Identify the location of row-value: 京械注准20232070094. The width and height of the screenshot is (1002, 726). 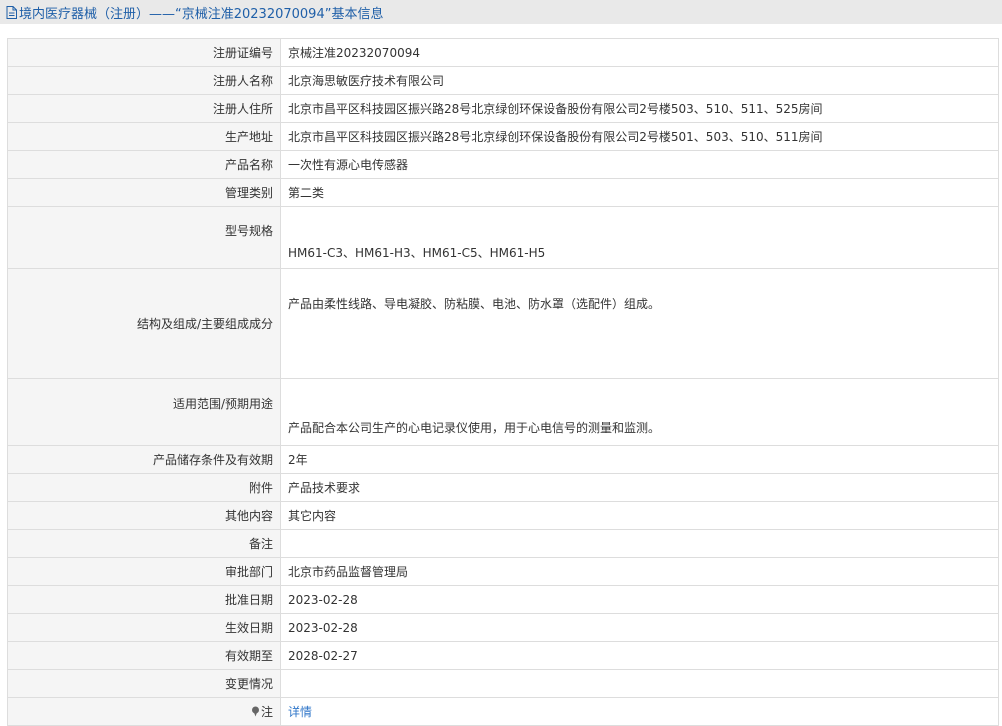
(639, 52).